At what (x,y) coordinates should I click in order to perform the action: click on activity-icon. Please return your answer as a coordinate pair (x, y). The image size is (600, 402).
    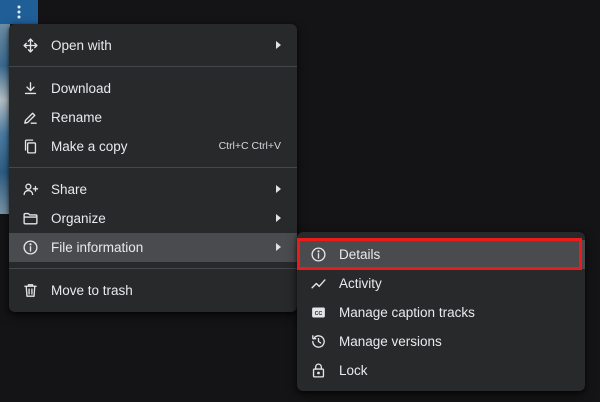
    Looking at the image, I should click on (318, 283).